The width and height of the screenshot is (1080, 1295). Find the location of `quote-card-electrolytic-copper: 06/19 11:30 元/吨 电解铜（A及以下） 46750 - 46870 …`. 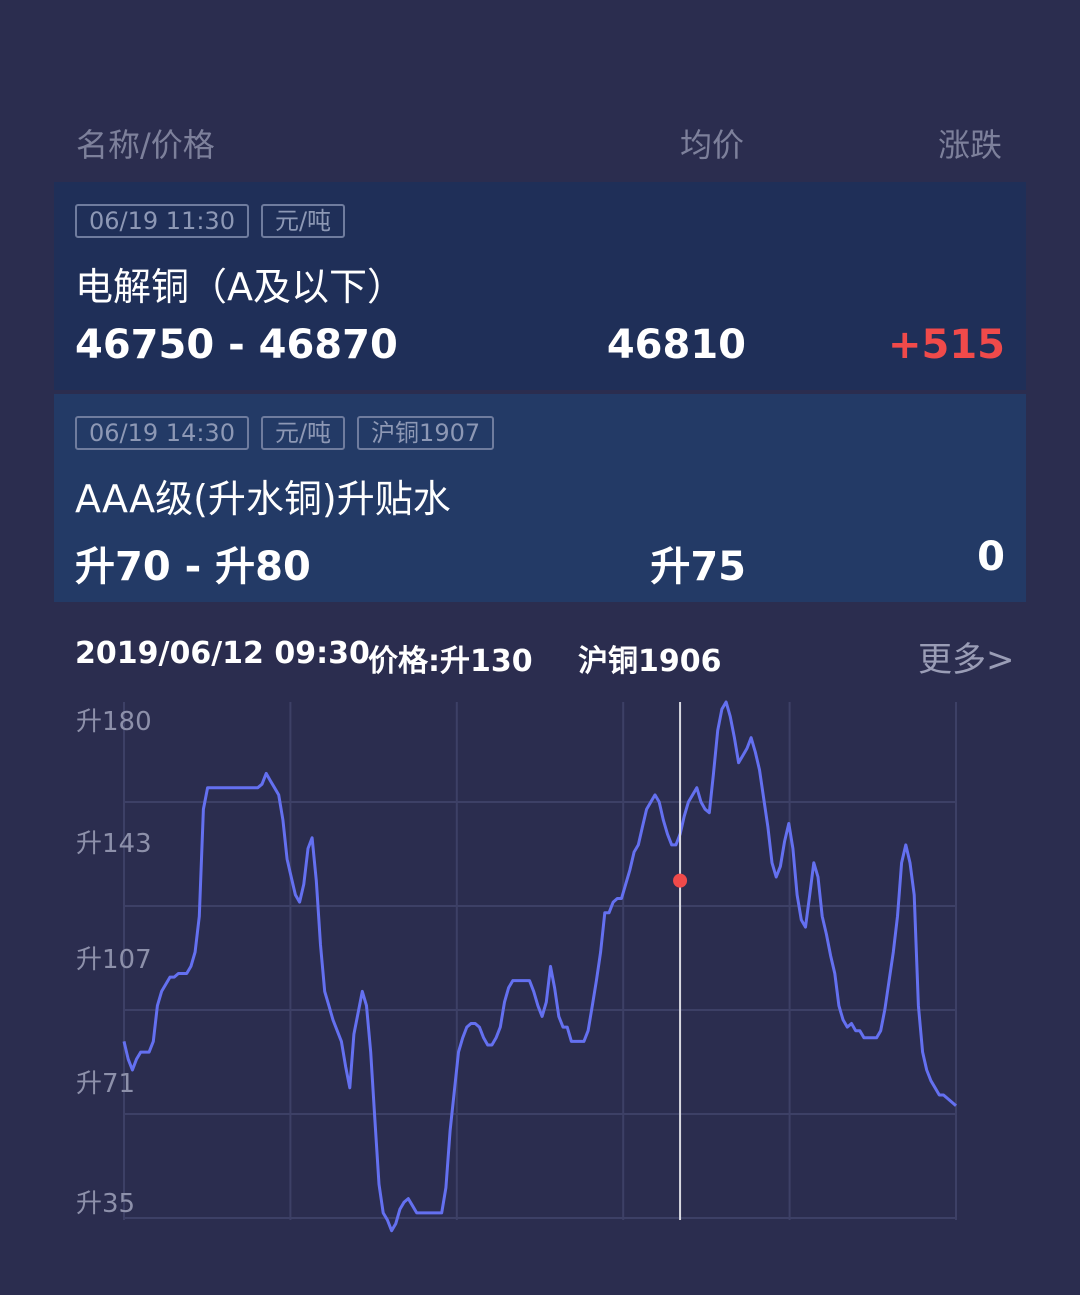

quote-card-electrolytic-copper: 06/19 11:30 元/吨 电解铜（A及以下） 46750 - 46870 … is located at coordinates (540, 286).